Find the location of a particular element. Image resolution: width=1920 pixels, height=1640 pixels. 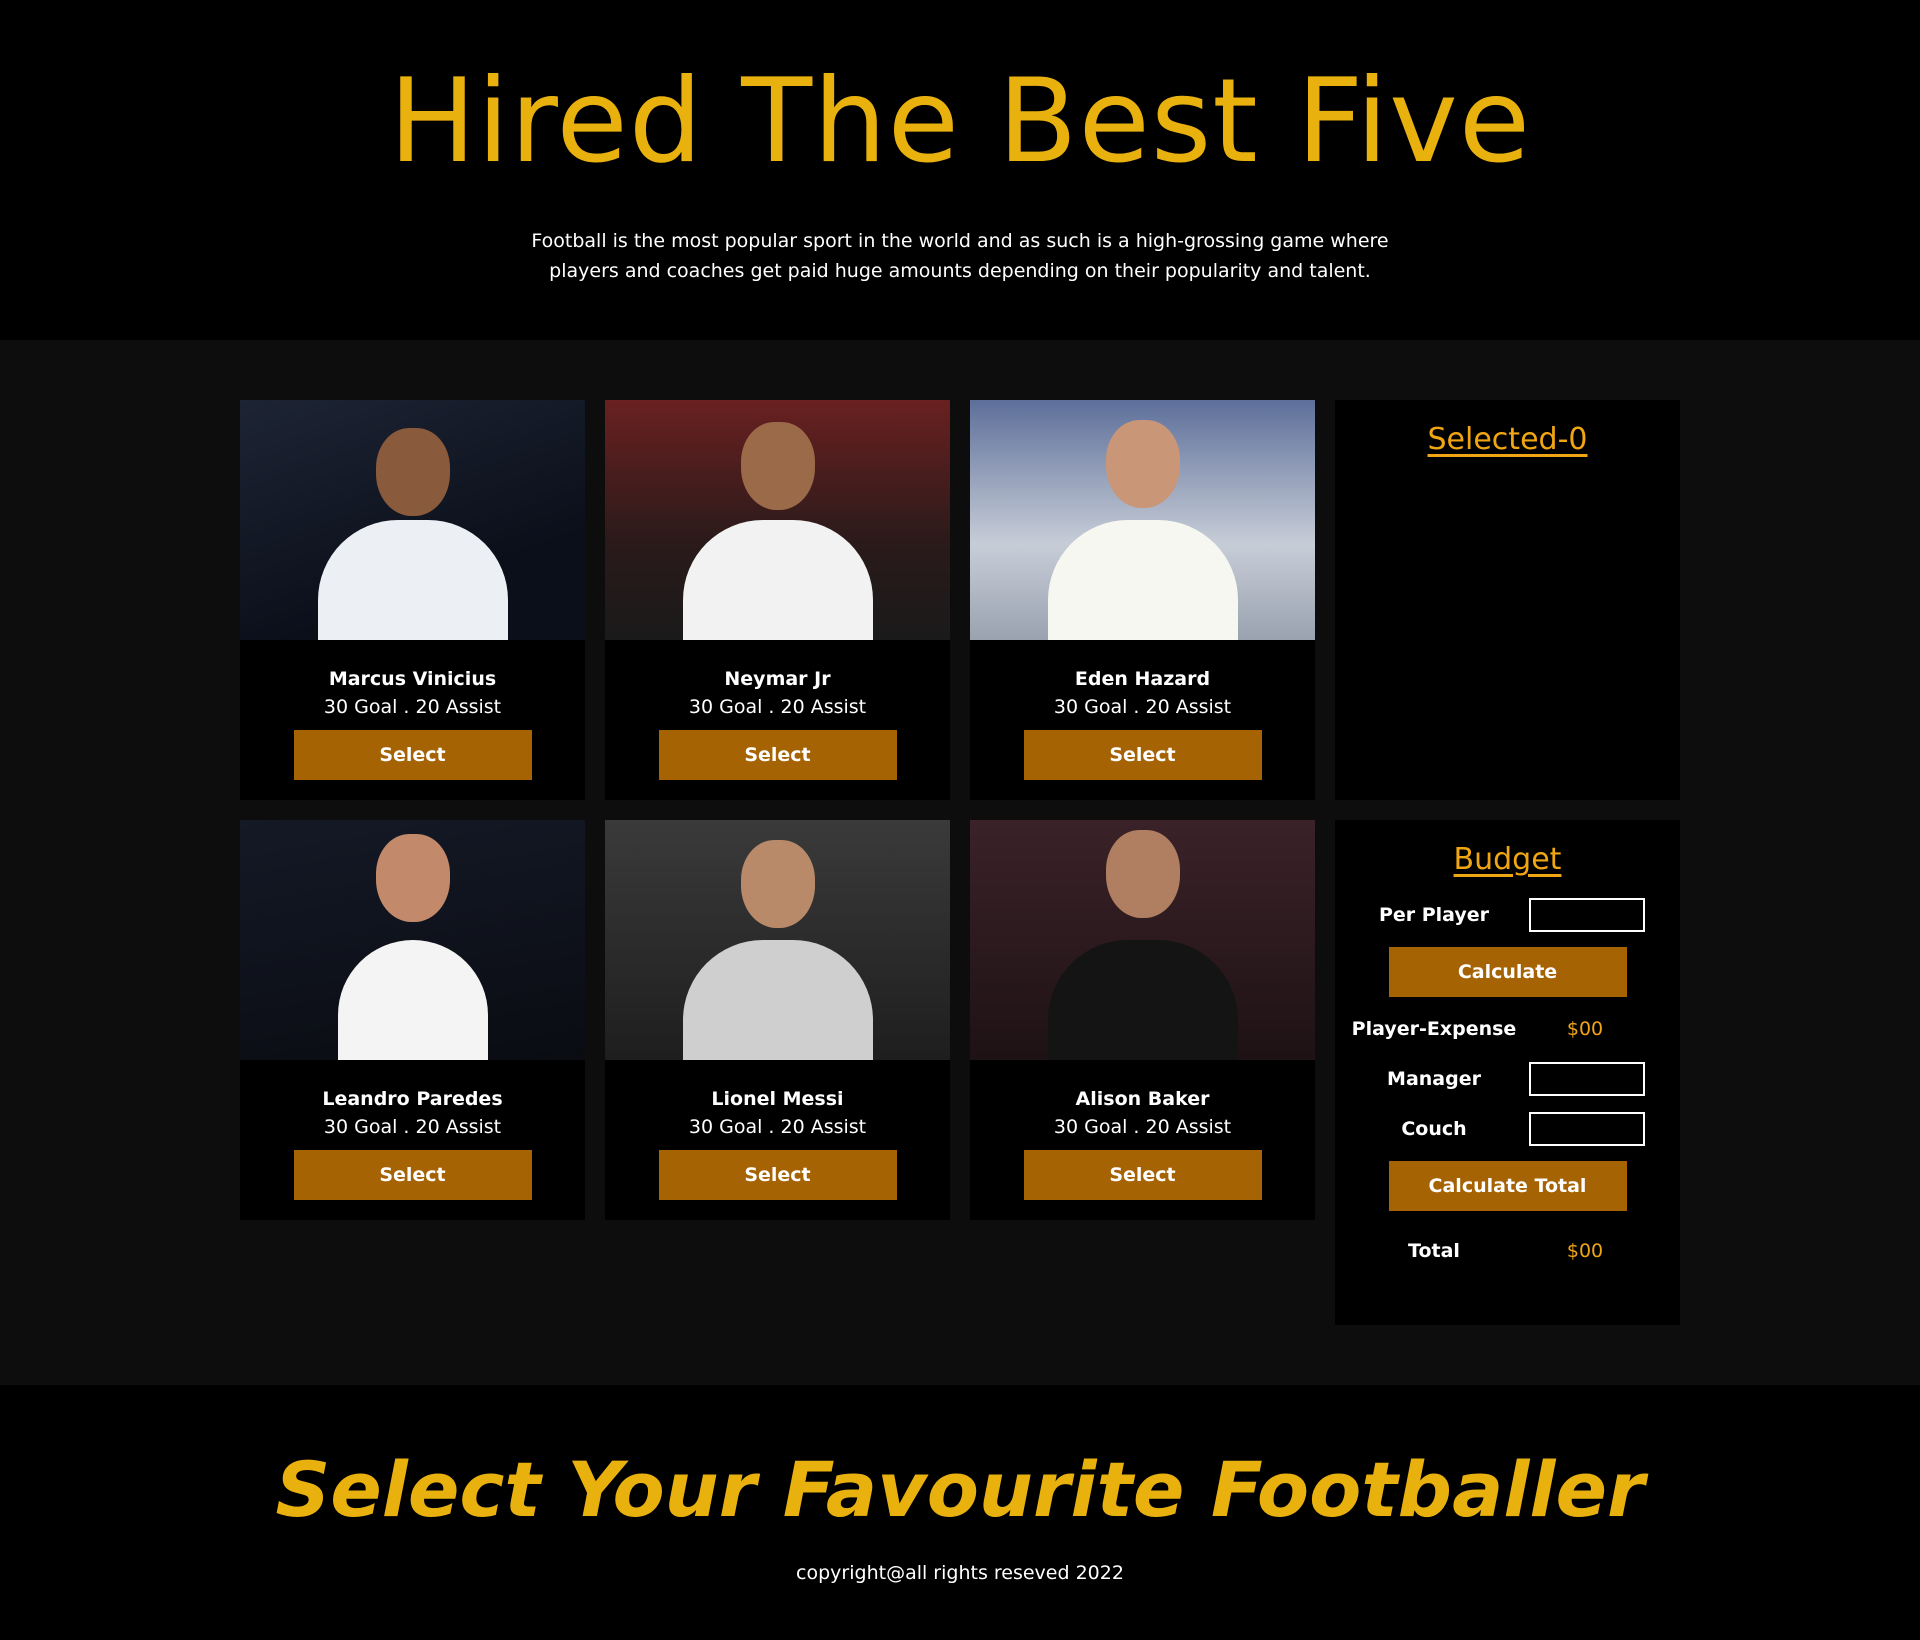

total-label: Total is located at coordinates (1434, 1251).